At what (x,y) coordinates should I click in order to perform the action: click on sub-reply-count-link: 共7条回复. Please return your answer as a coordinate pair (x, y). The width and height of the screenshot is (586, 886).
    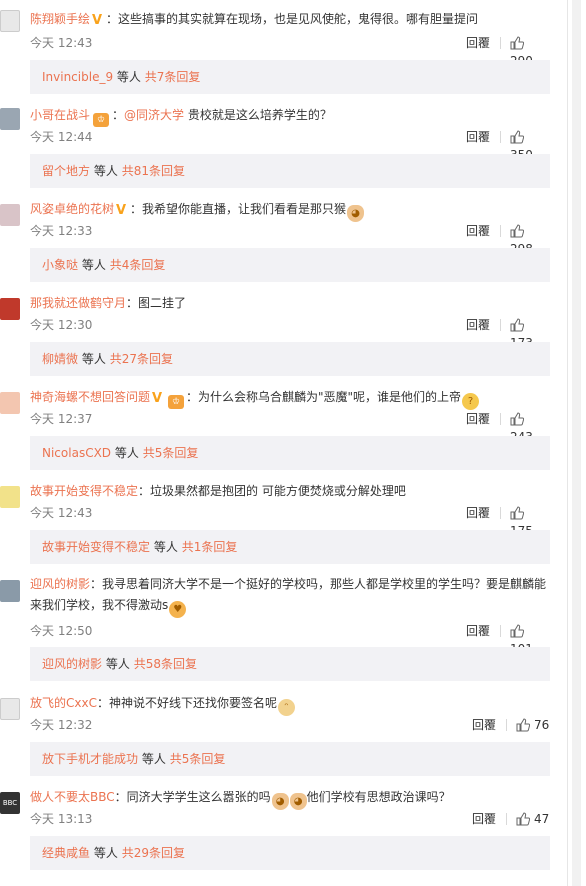
    Looking at the image, I should click on (173, 77).